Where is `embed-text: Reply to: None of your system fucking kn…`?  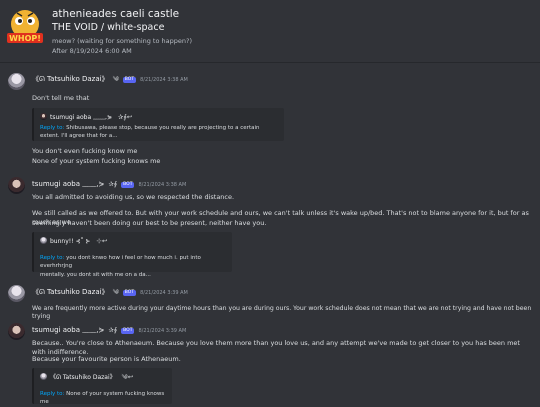
embed-text: Reply to: None of your system fucking kn… is located at coordinates (105, 398).